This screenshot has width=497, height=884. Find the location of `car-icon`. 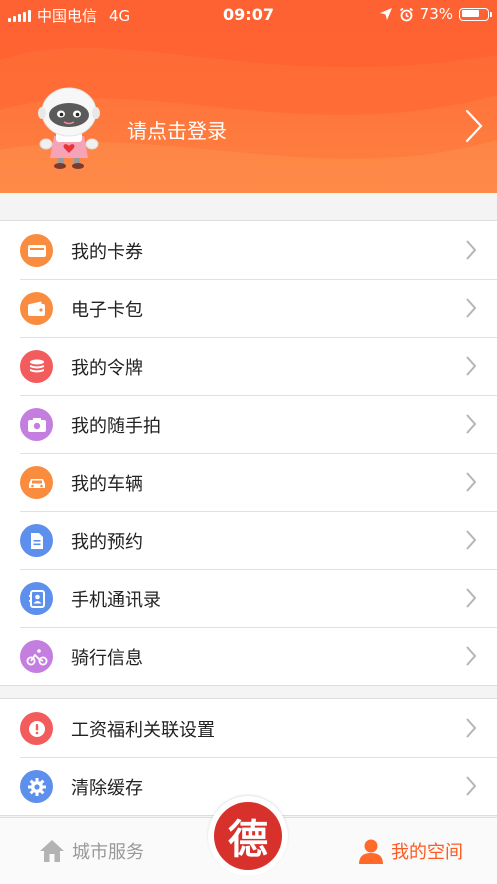

car-icon is located at coordinates (36, 482).